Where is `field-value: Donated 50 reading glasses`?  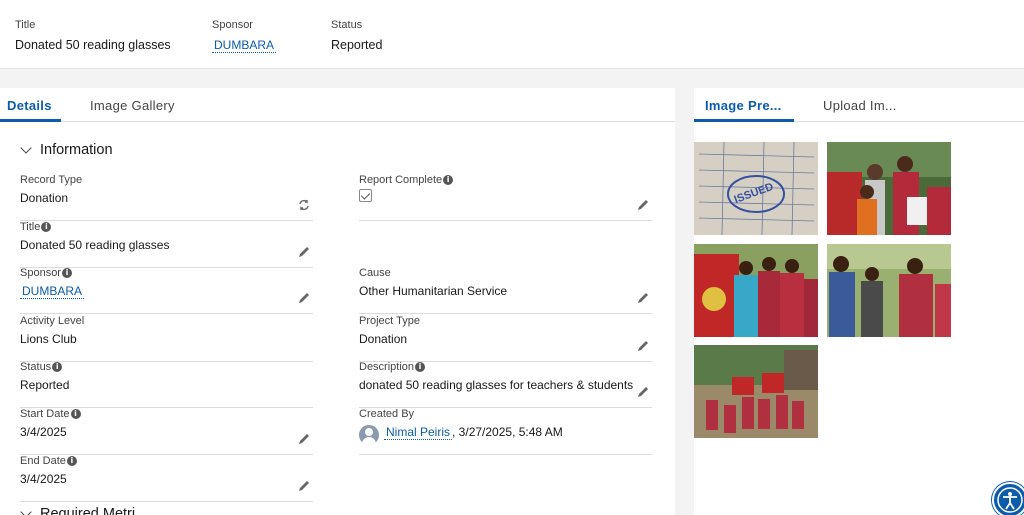 field-value: Donated 50 reading glasses is located at coordinates (95, 245).